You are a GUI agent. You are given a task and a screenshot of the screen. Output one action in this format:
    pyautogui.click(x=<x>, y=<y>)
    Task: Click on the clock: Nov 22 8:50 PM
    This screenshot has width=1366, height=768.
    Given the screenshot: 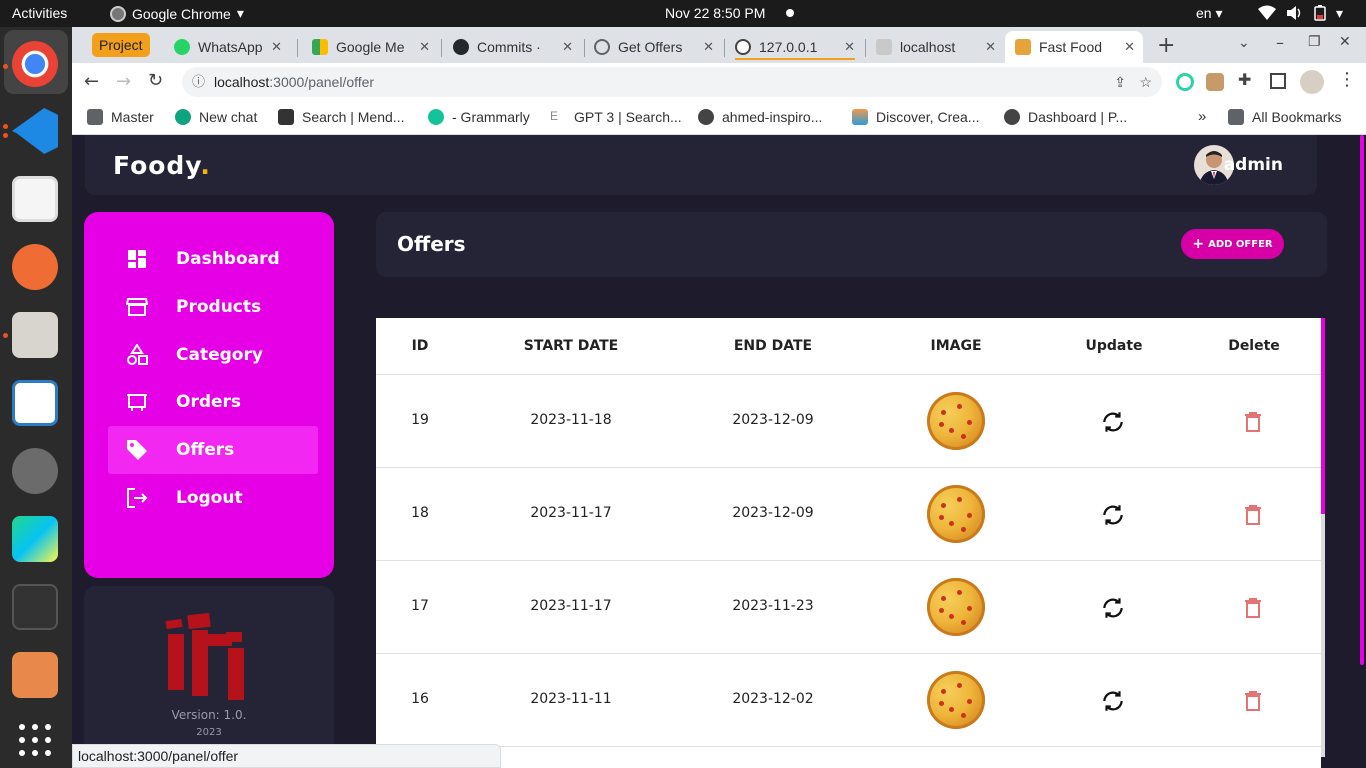 What is the action you would take?
    pyautogui.click(x=715, y=13)
    